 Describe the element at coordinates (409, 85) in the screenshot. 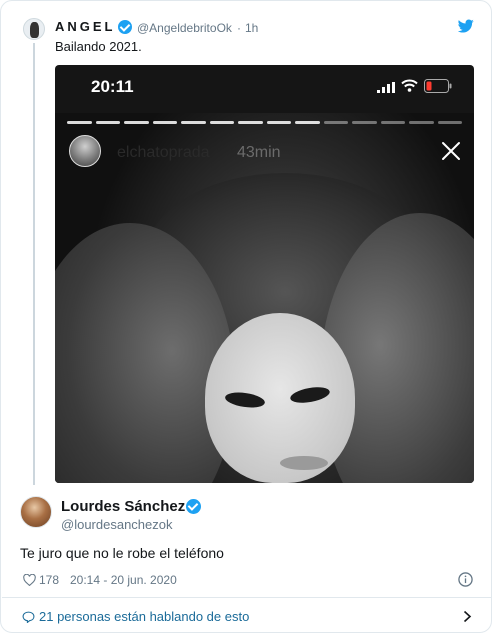

I see `wifi-icon` at that location.